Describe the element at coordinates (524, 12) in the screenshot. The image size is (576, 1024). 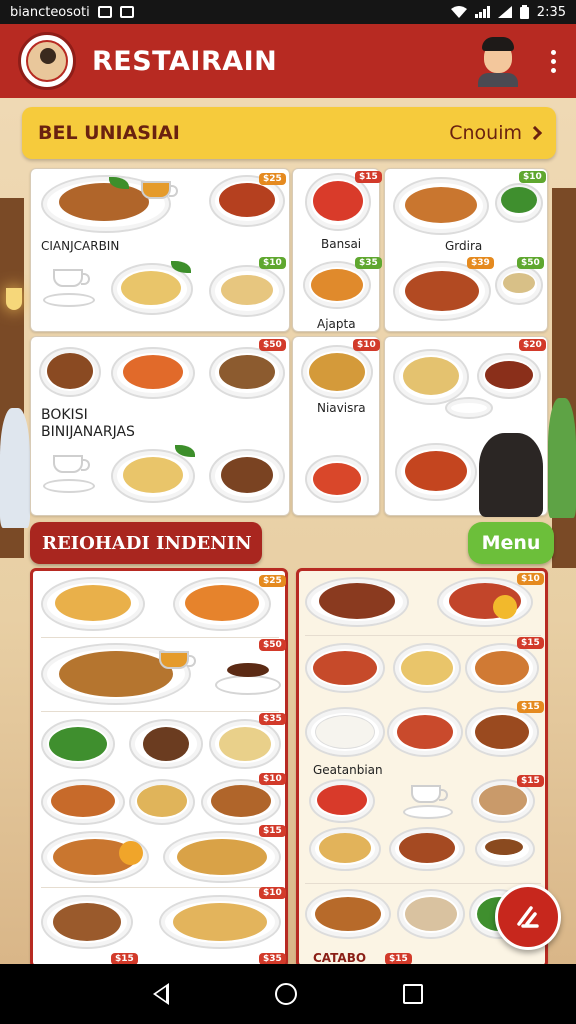
I see `battery-icon` at that location.